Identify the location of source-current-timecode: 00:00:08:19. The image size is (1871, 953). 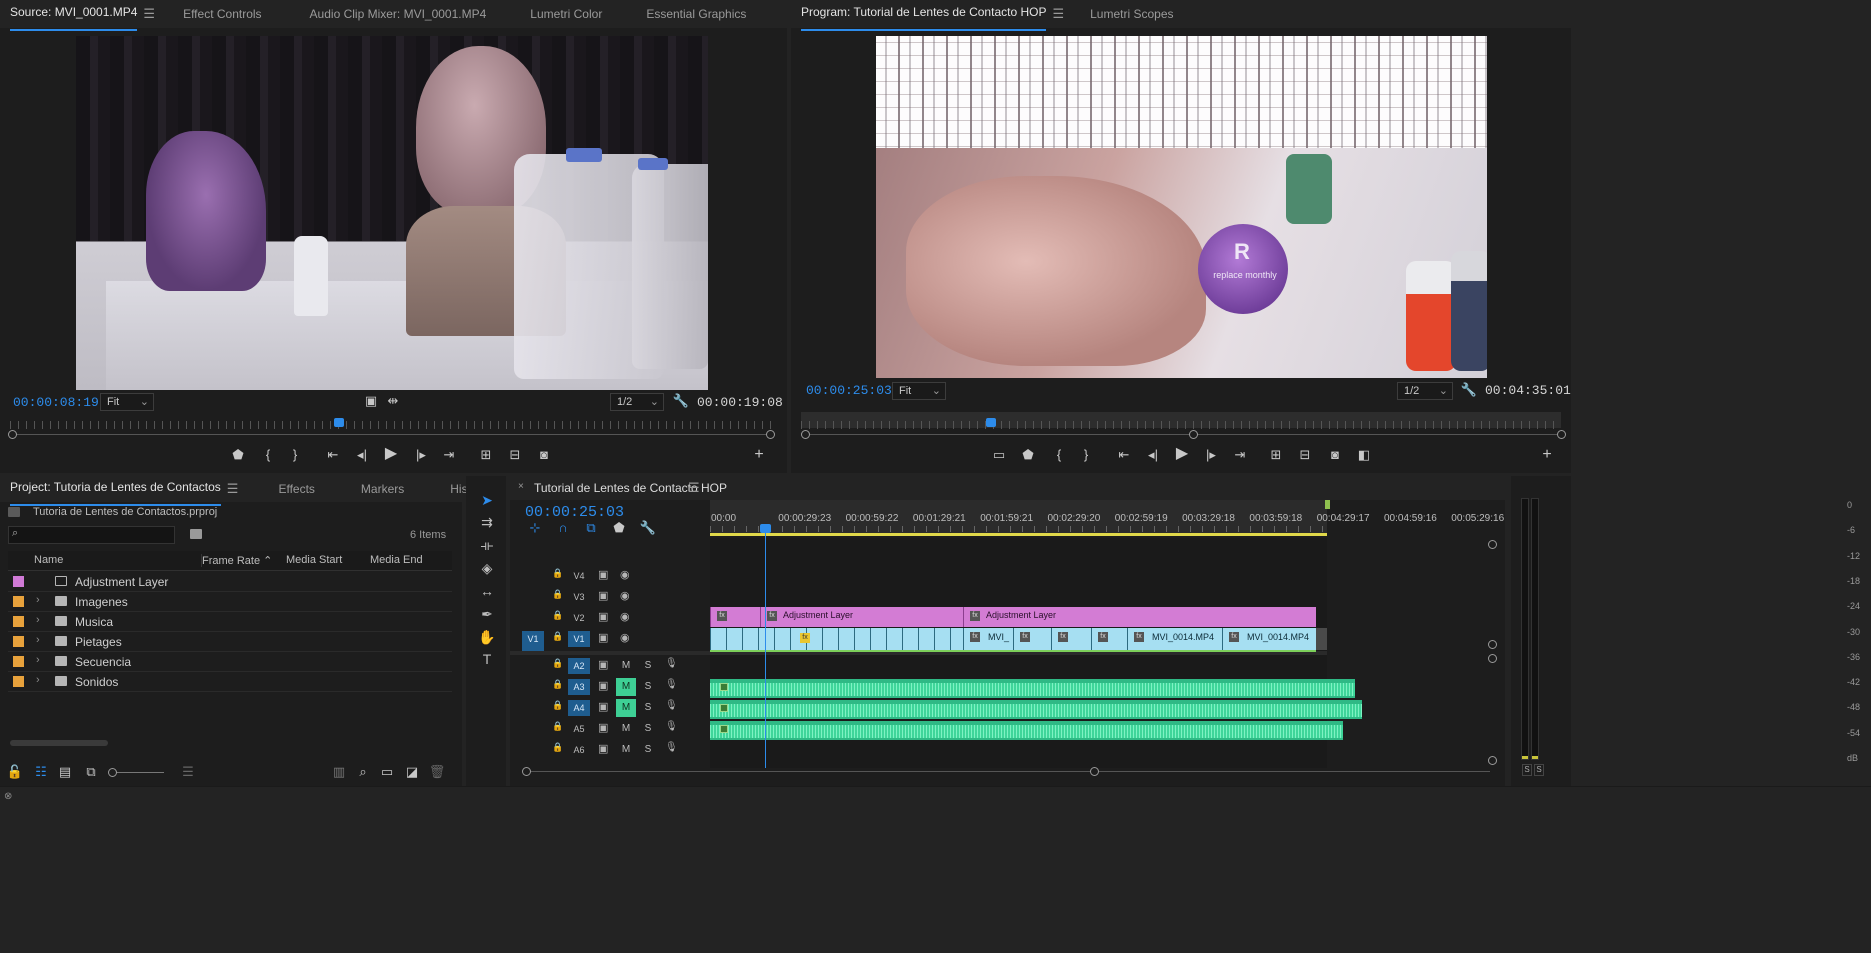
(56, 402).